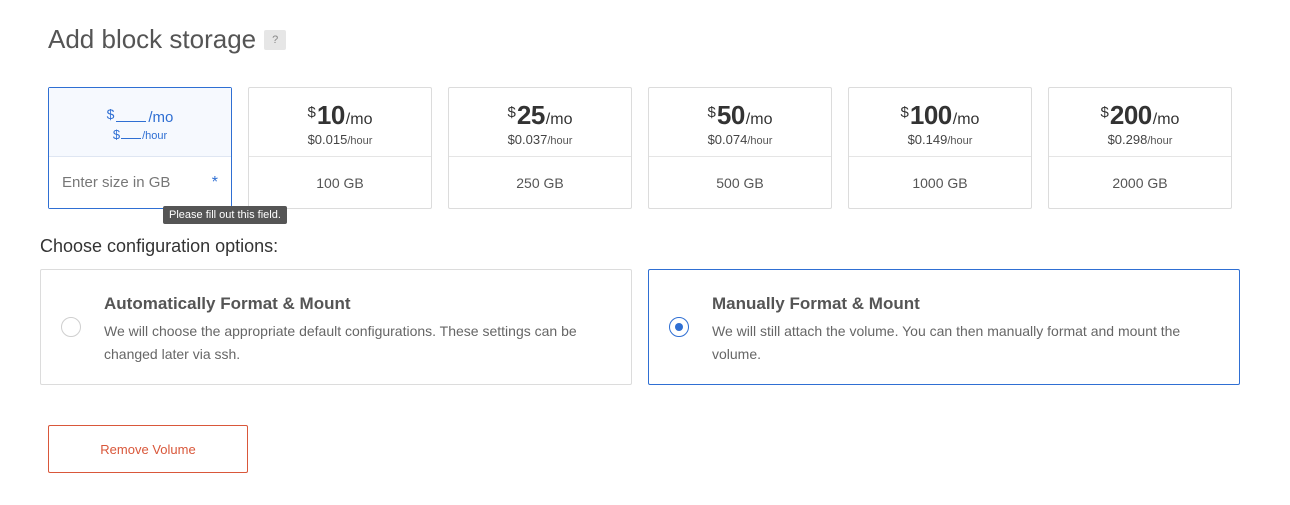  Describe the element at coordinates (940, 182) in the screenshot. I see `plan-size: 1000 GB` at that location.